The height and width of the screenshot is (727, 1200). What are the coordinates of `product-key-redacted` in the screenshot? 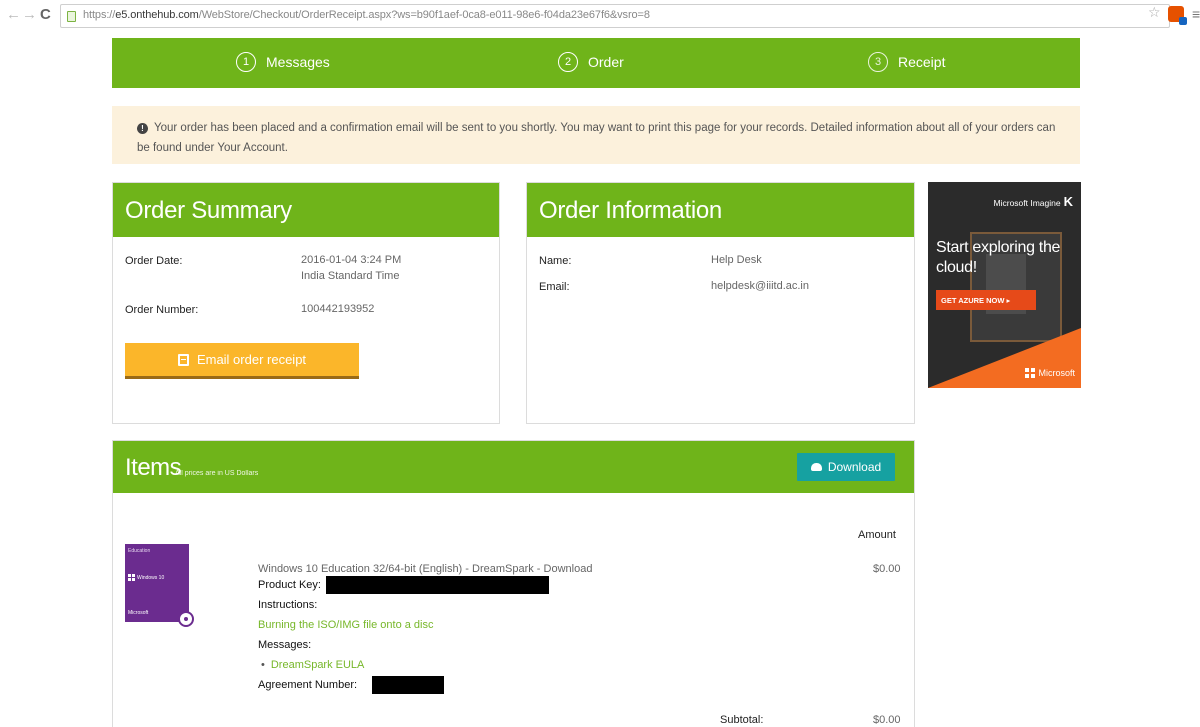 It's located at (437, 585).